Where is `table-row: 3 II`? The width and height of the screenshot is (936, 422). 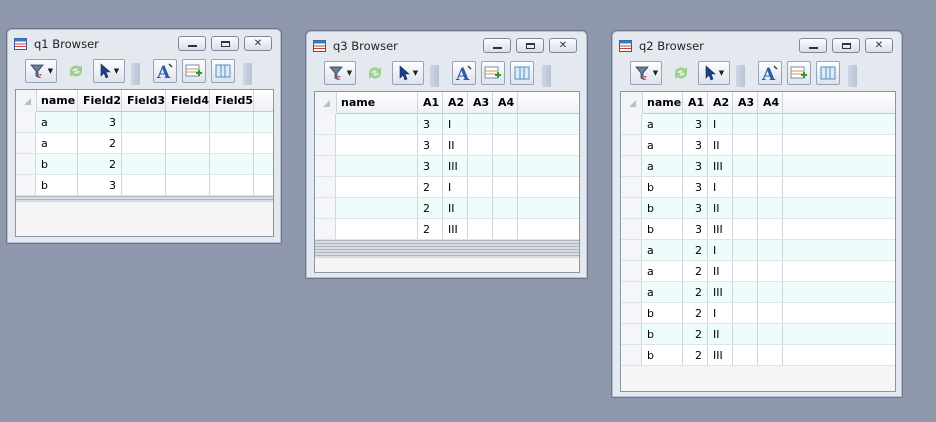
table-row: 3 II is located at coordinates (447, 145).